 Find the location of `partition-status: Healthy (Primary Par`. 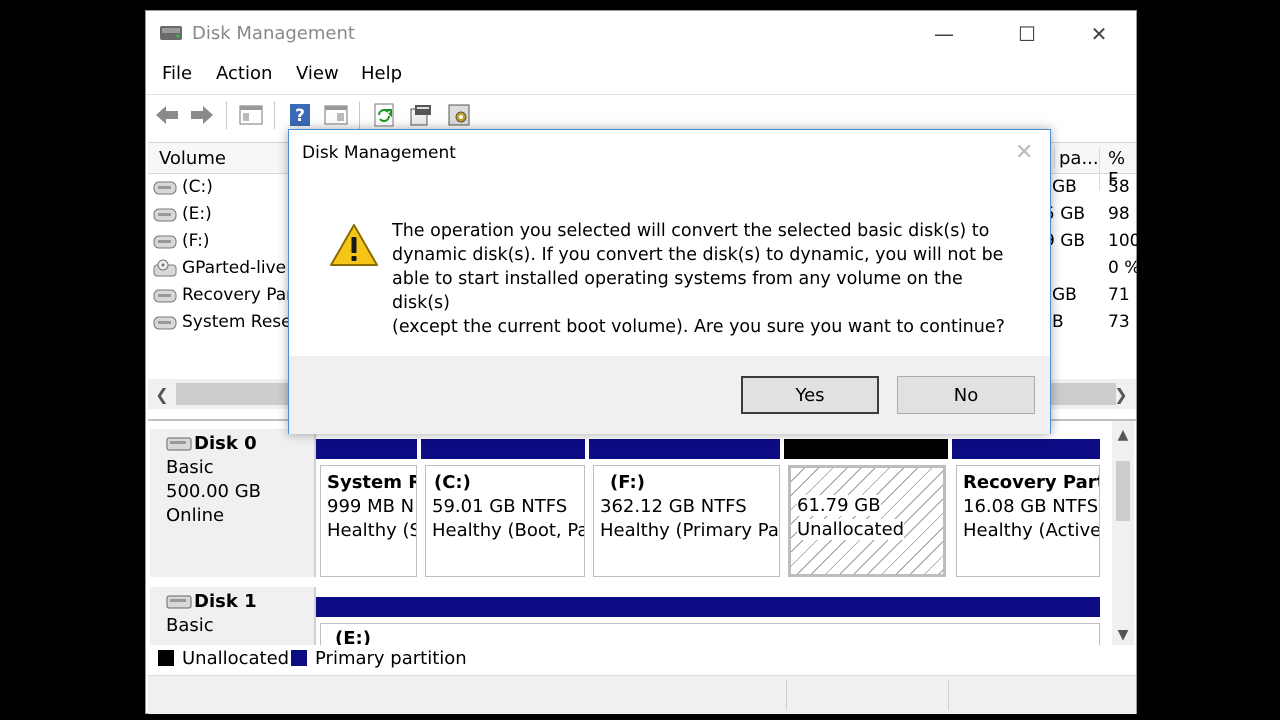

partition-status: Healthy (Primary Par is located at coordinates (690, 530).